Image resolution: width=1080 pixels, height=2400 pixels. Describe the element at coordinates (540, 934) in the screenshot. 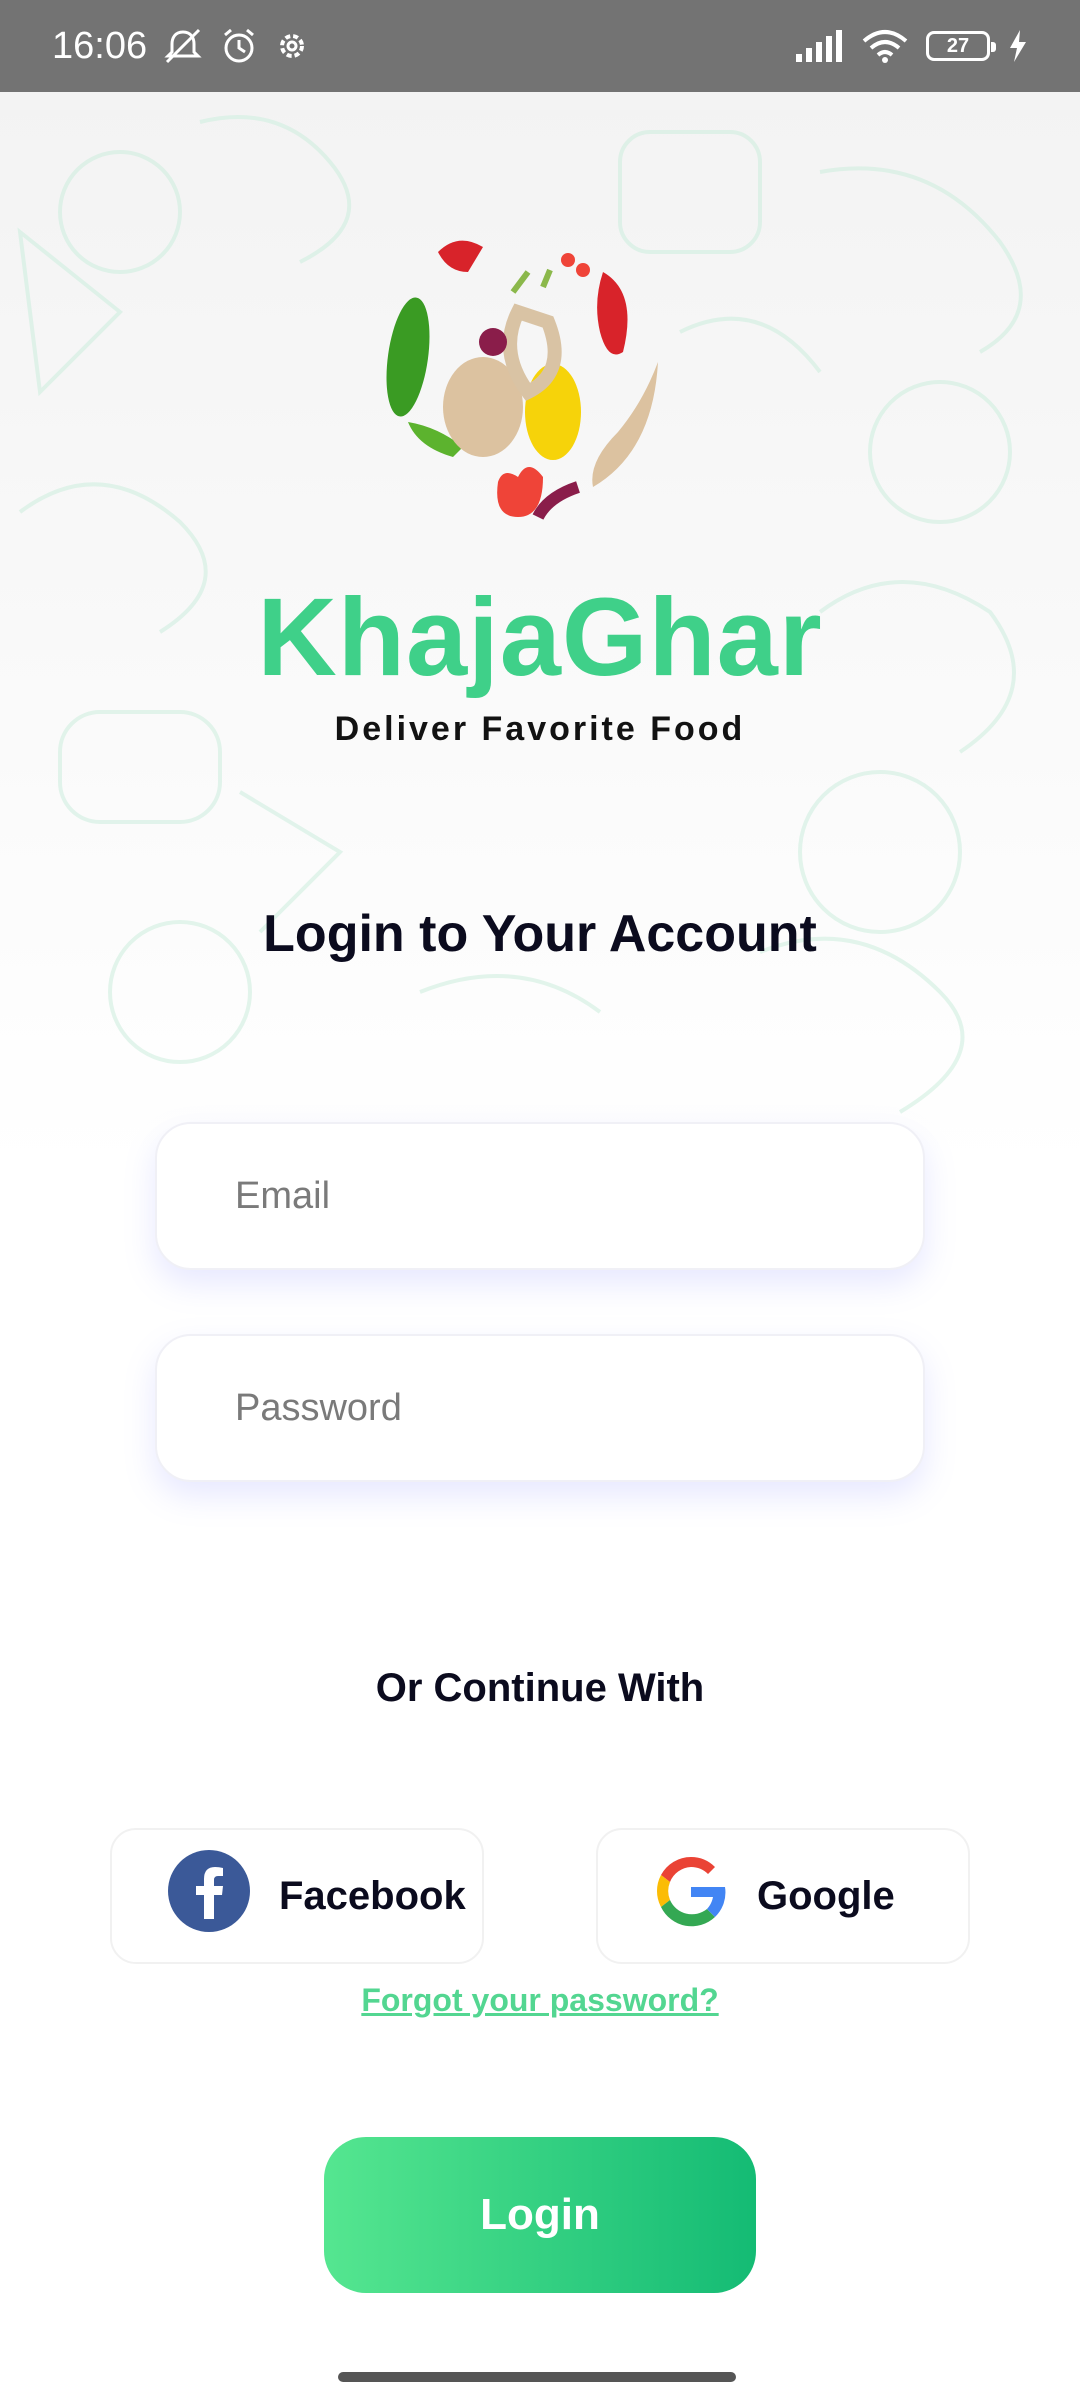

I see `page-title: Login to Your Account` at that location.